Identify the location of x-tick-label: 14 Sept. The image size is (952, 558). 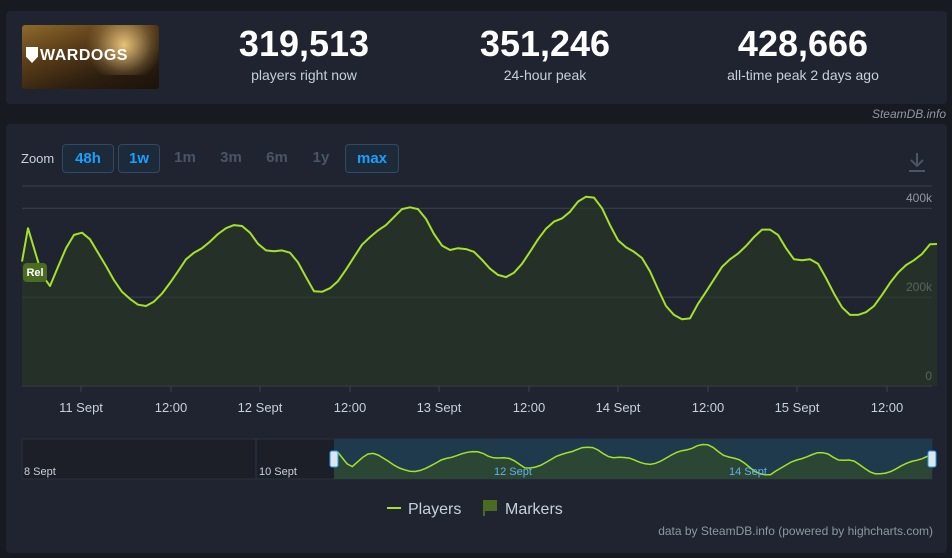
(618, 407).